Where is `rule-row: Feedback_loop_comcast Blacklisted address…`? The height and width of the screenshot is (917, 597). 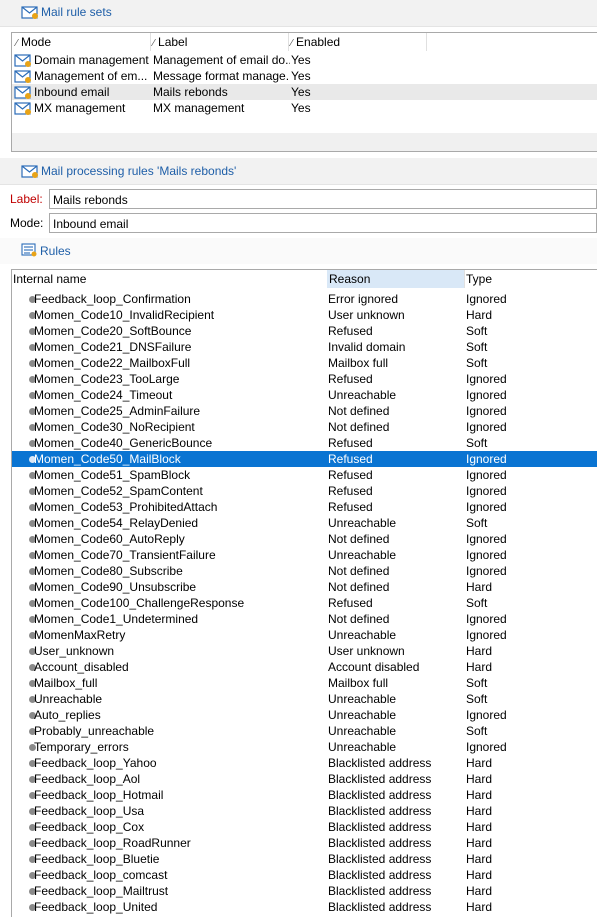 rule-row: Feedback_loop_comcast Blacklisted address… is located at coordinates (304, 875).